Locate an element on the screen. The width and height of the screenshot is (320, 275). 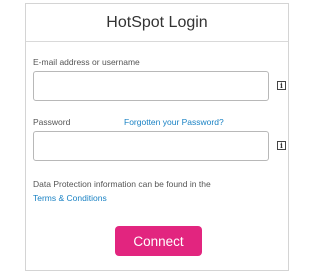
forgot-password-link: Forgotten your Password? is located at coordinates (174, 122).